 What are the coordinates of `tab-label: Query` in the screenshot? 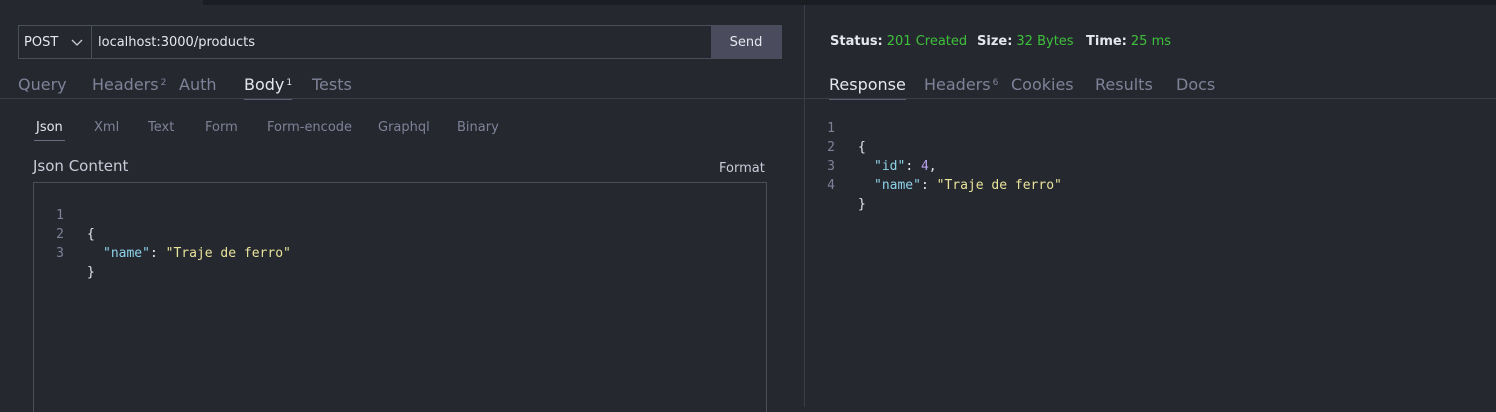 It's located at (42, 84).